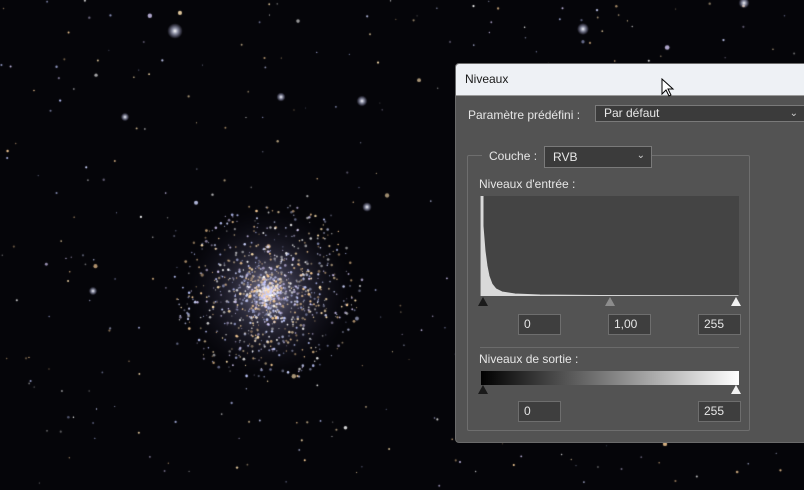 The width and height of the screenshot is (804, 490). What do you see at coordinates (539, 411) in the screenshot?
I see `output-black-field: 0` at bounding box center [539, 411].